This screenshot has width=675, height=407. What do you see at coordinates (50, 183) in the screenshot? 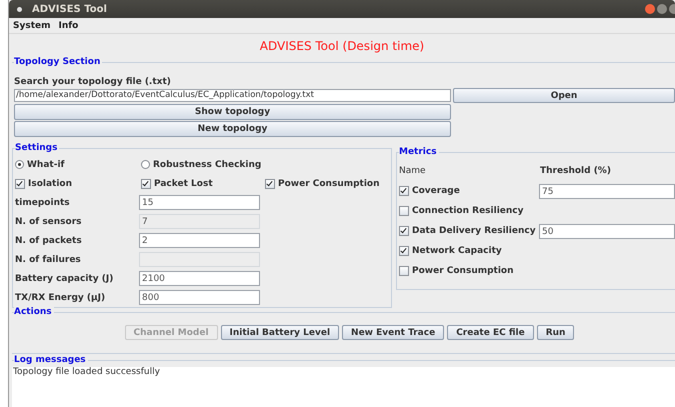
I see `checkbox-label: Isolation` at bounding box center [50, 183].